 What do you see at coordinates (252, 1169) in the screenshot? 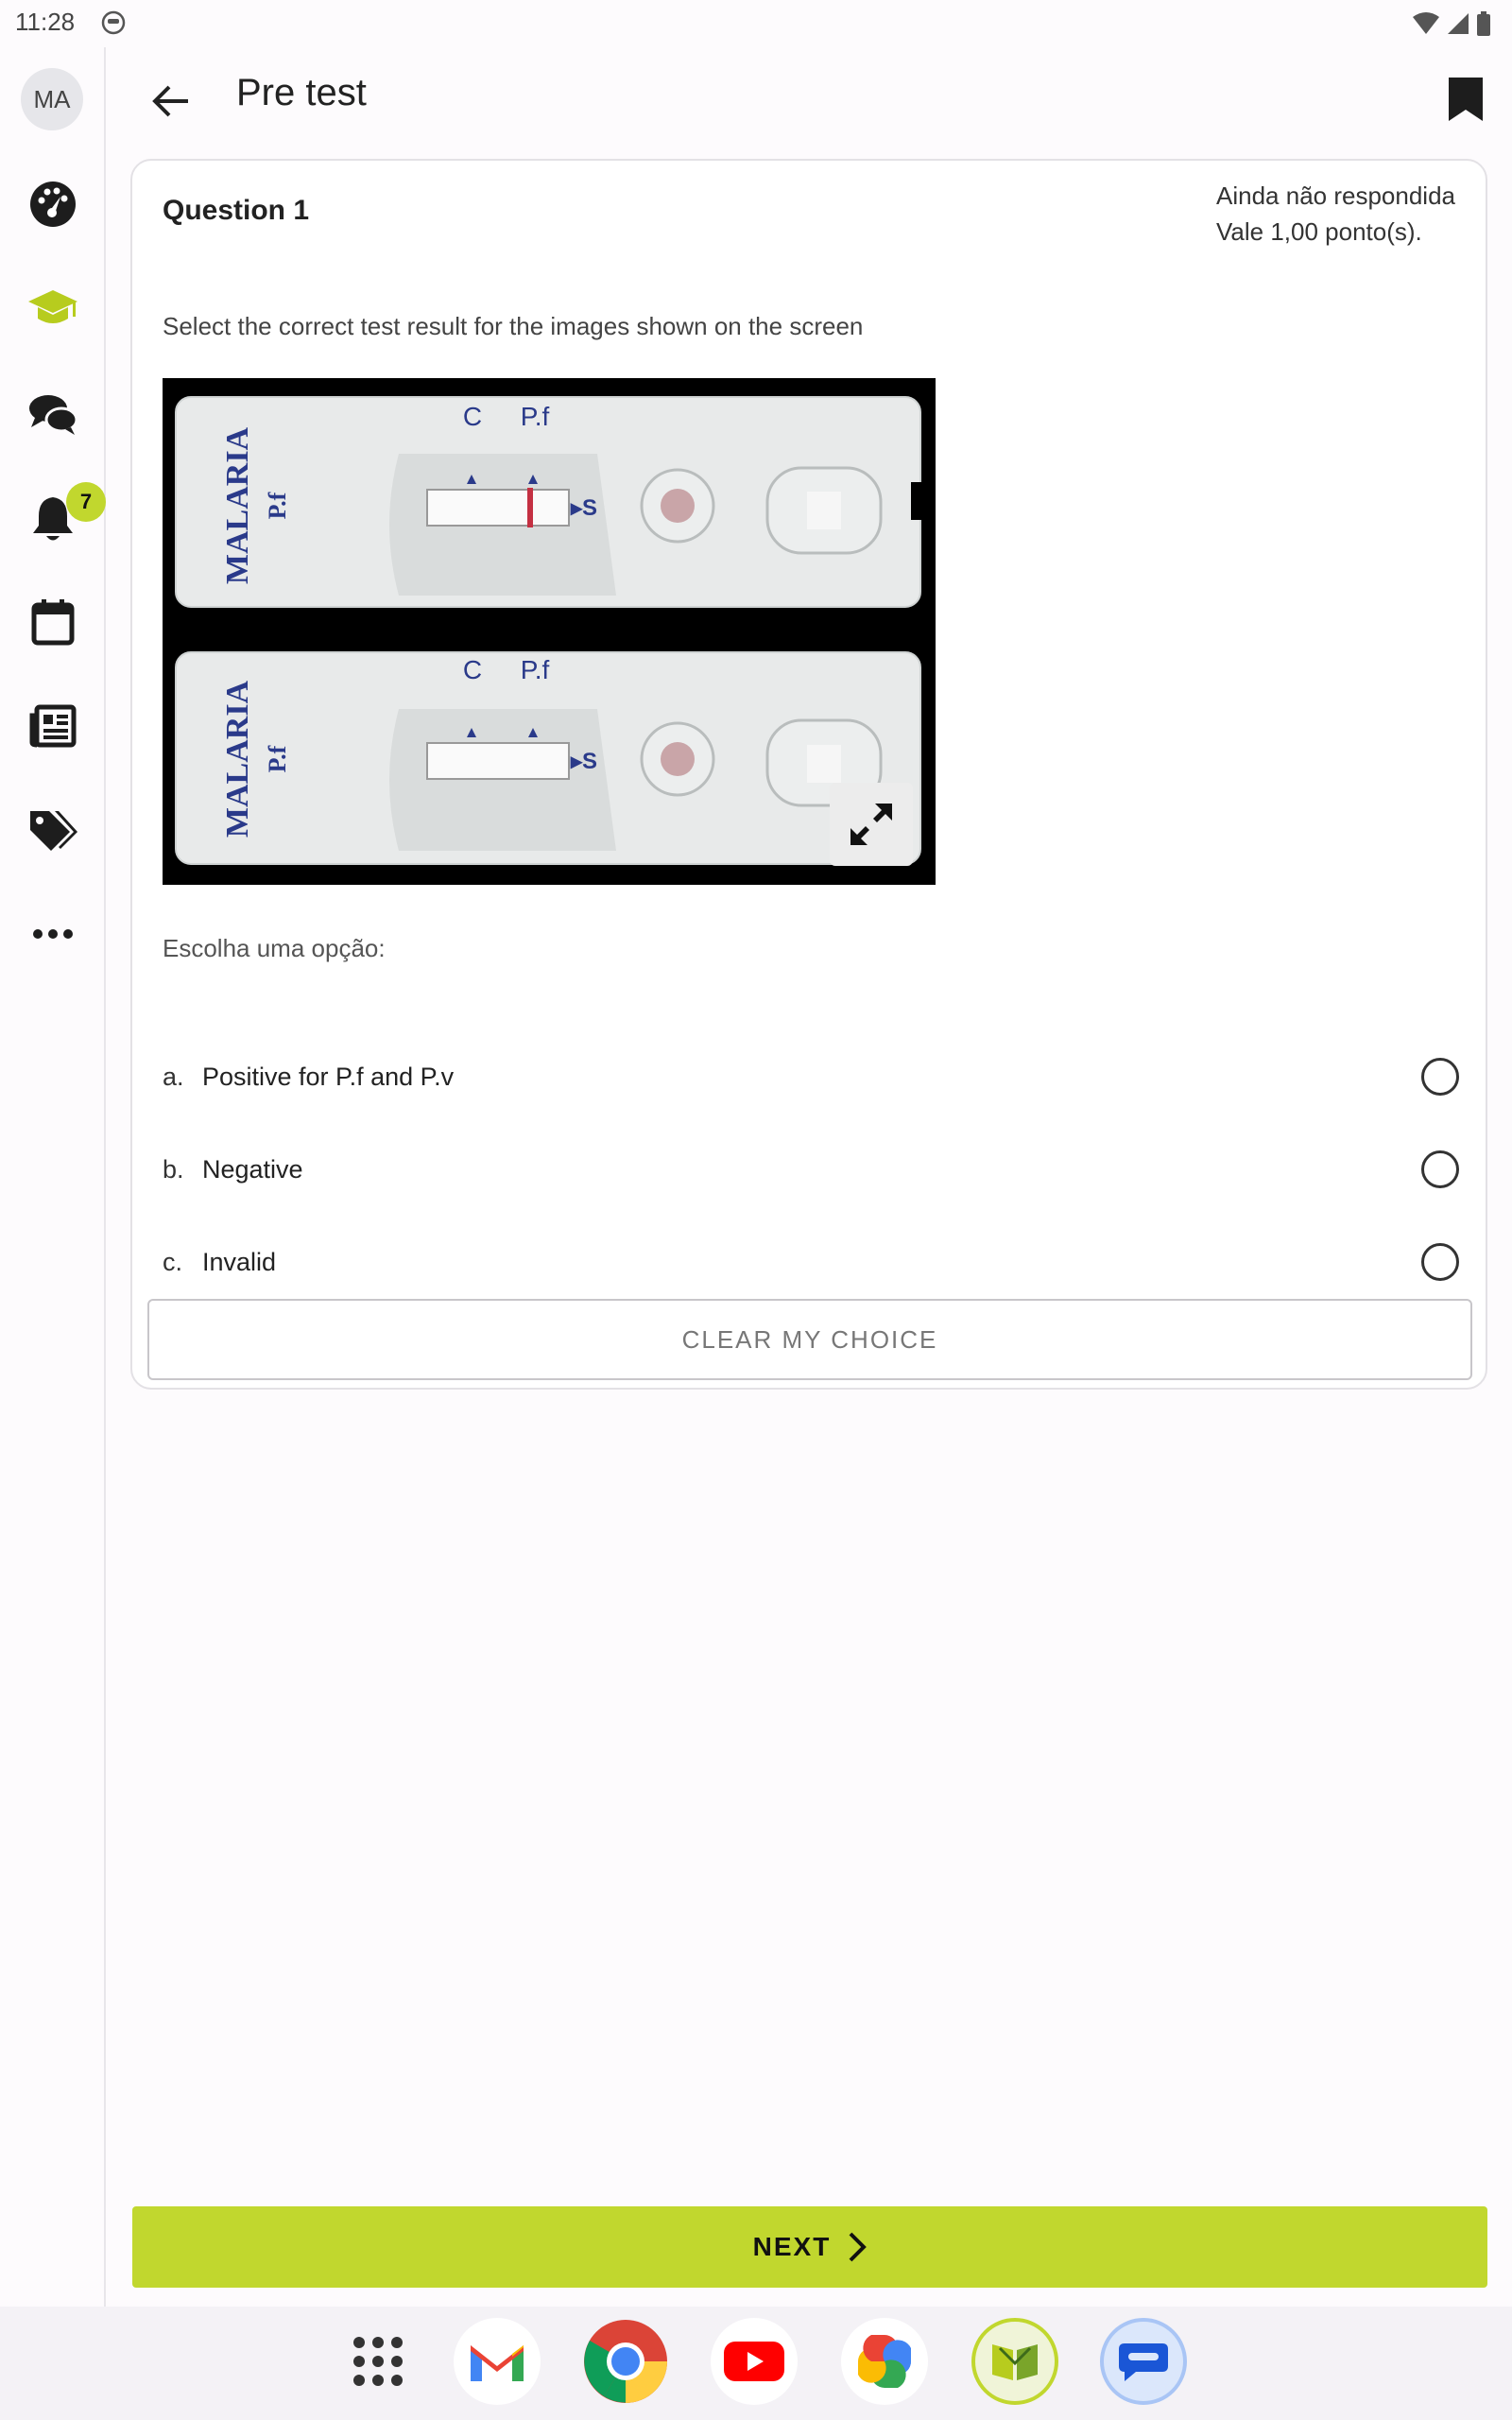
I see `option-label: Negative` at bounding box center [252, 1169].